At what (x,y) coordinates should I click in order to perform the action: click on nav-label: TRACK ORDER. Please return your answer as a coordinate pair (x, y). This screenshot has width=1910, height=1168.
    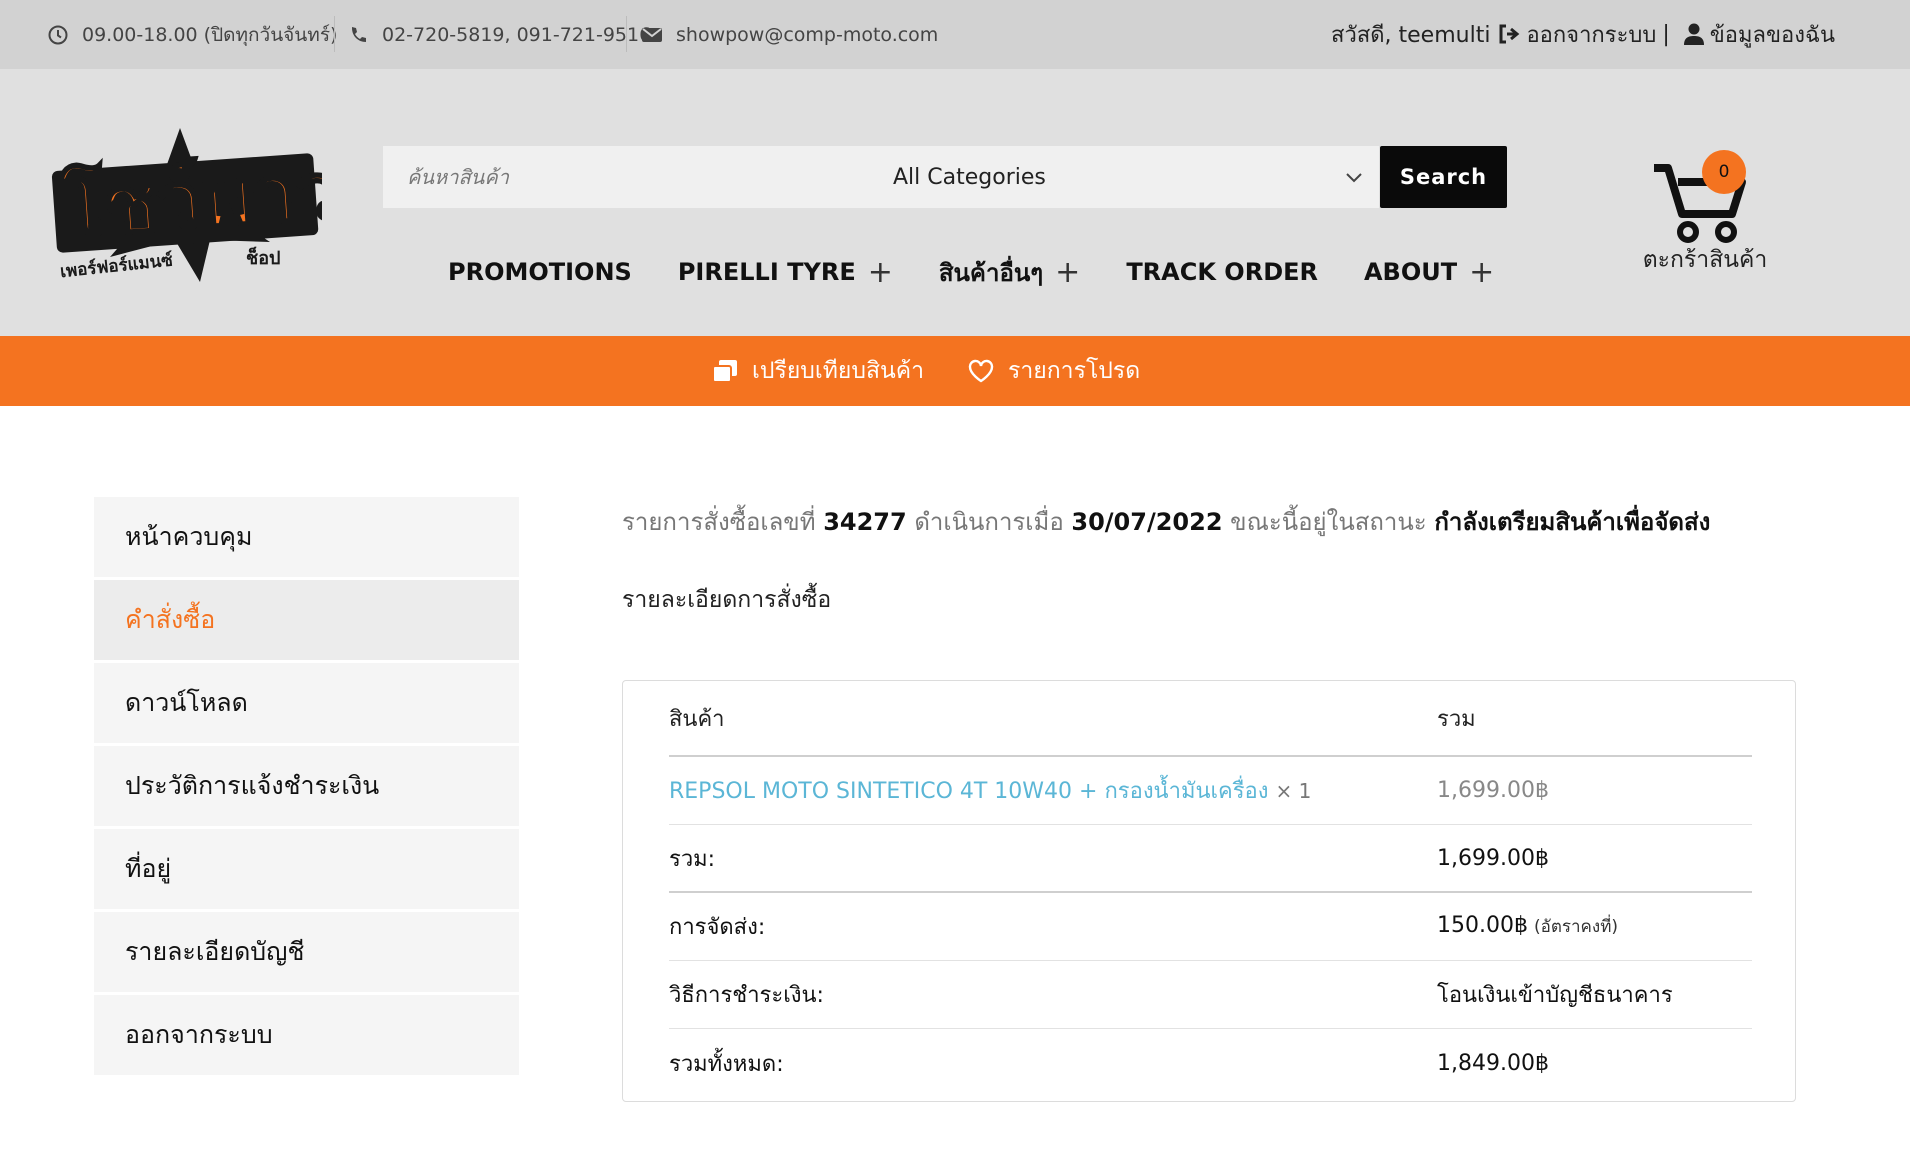
    Looking at the image, I should click on (1222, 272).